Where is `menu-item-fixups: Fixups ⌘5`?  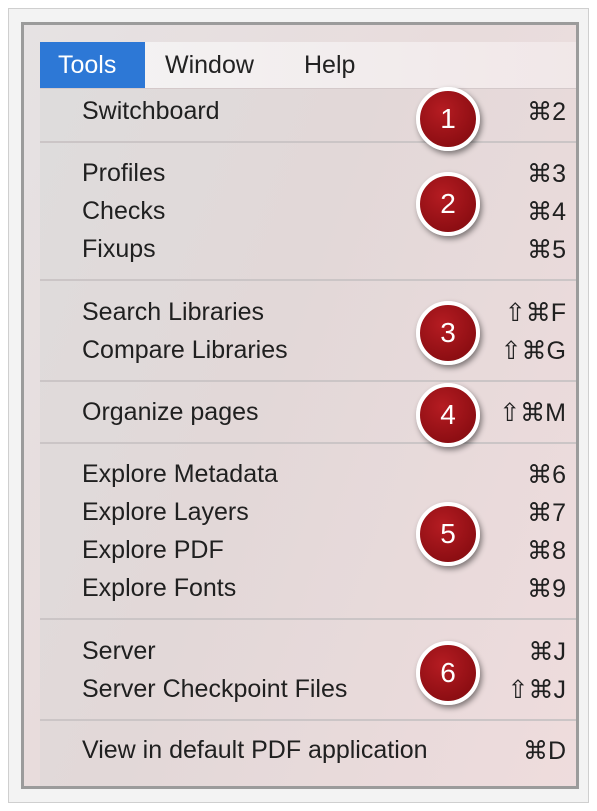 menu-item-fixups: Fixups ⌘5 is located at coordinates (324, 250).